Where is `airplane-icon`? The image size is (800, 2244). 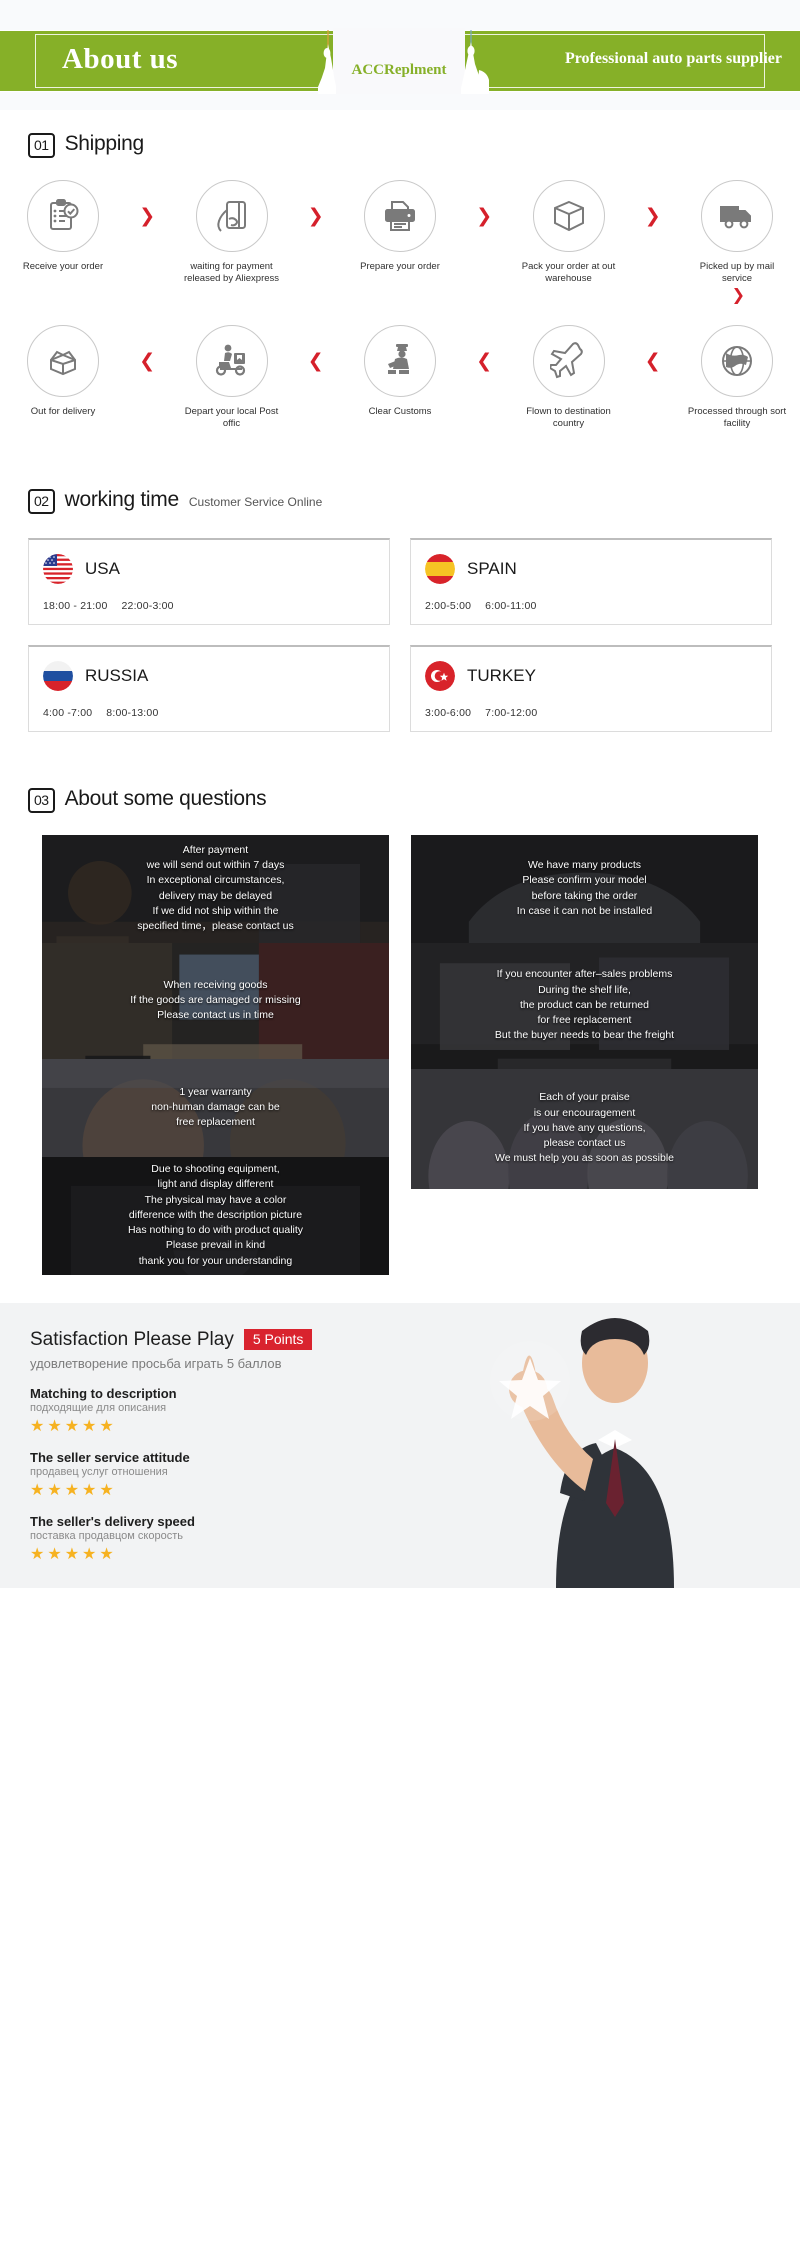 airplane-icon is located at coordinates (566, 360).